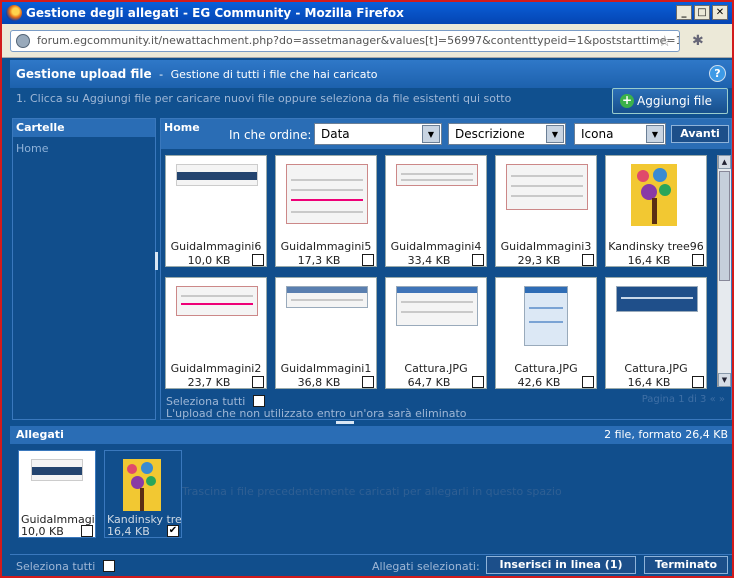  I want to click on file-tile: GuidaImmagini5 17,3 KB, so click(326, 211).